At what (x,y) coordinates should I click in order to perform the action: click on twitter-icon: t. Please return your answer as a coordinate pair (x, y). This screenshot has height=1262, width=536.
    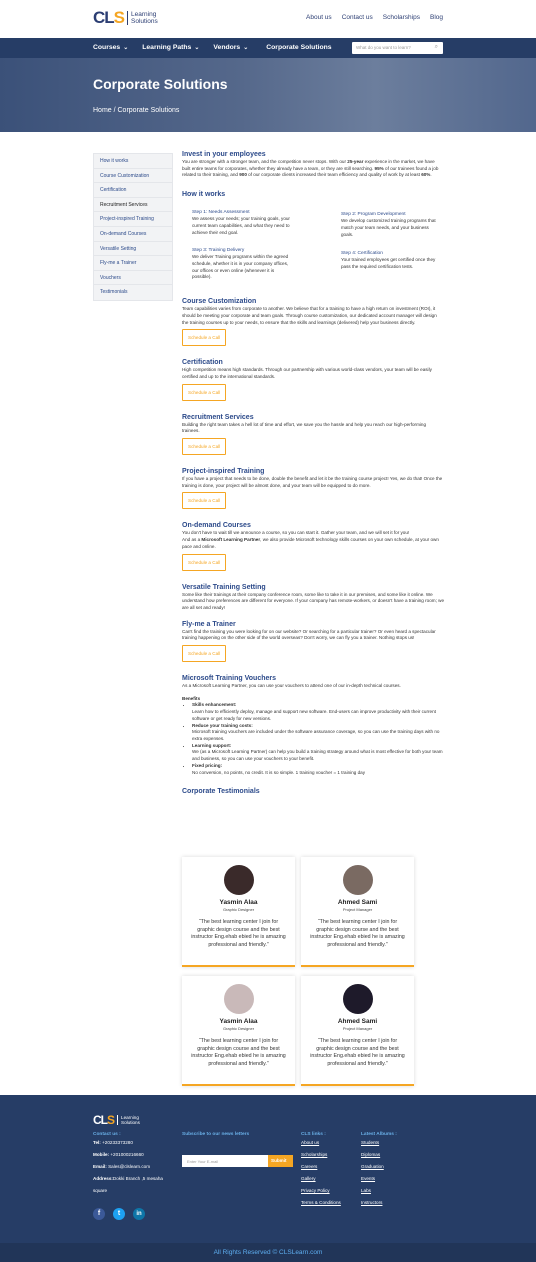
    Looking at the image, I should click on (119, 1214).